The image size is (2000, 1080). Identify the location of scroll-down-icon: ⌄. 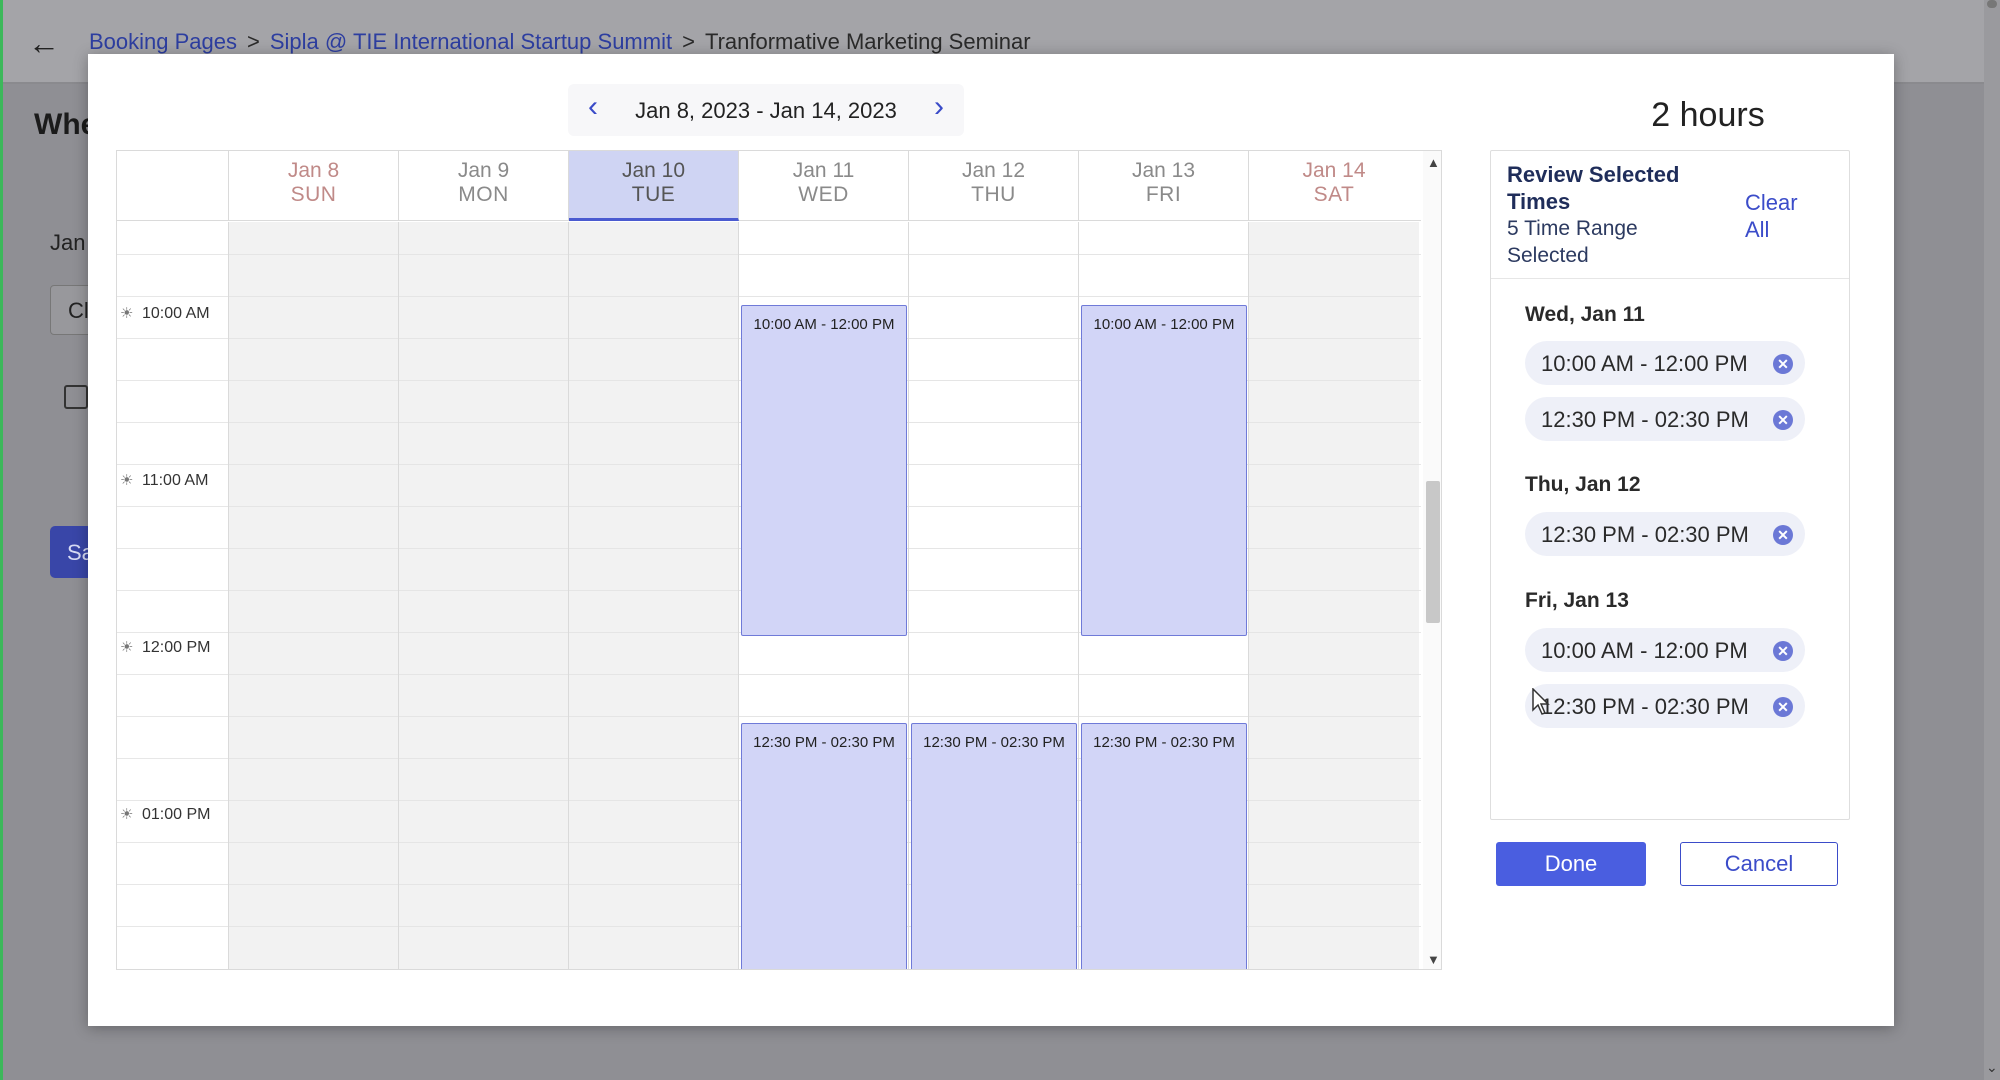
(1992, 1067).